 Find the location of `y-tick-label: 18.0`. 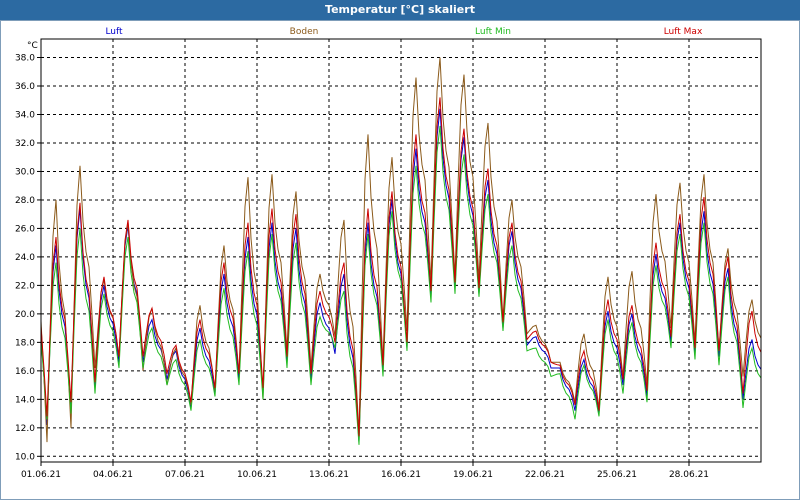

y-tick-label: 18.0 is located at coordinates (25, 343).